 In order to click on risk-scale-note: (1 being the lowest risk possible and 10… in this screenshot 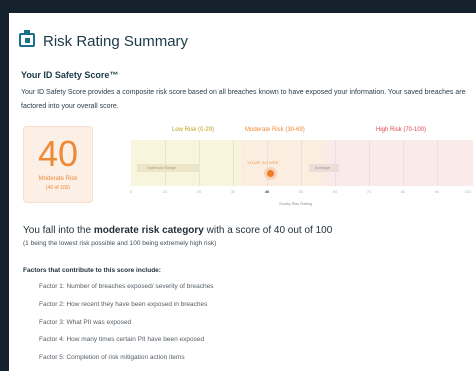, I will do `click(120, 243)`.